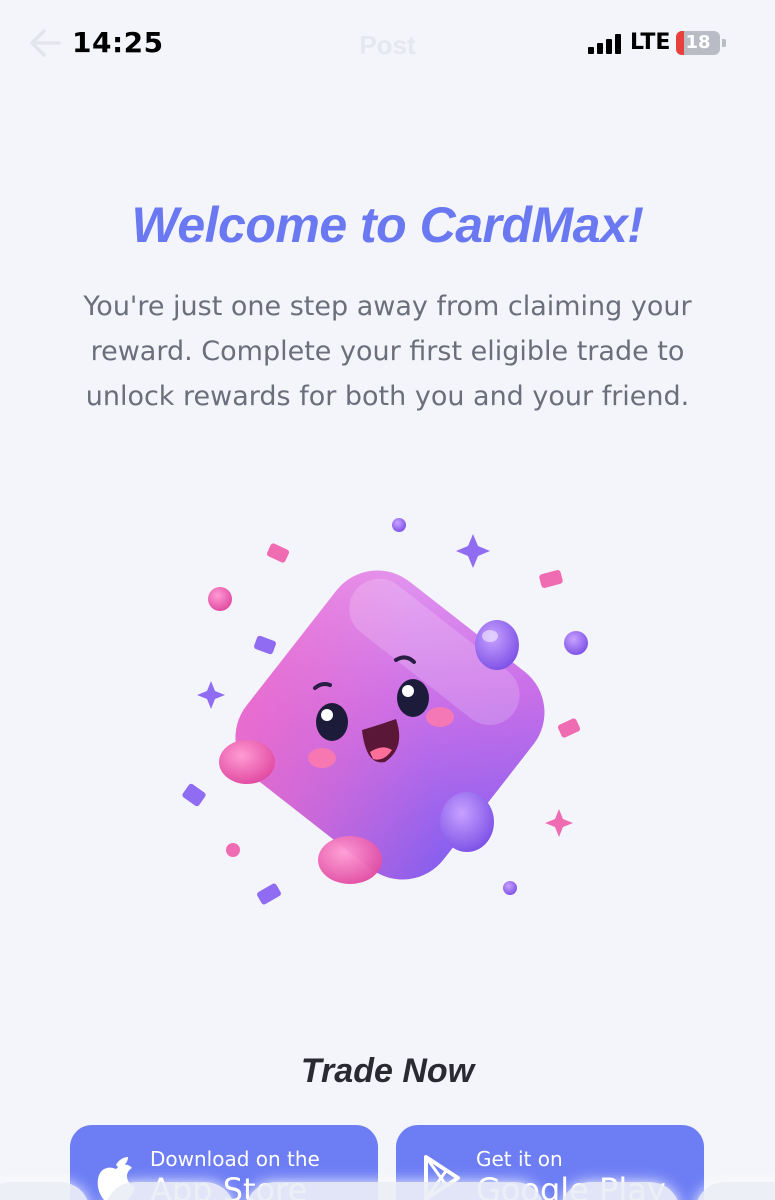 The height and width of the screenshot is (1200, 775). What do you see at coordinates (605, 44) in the screenshot?
I see `signal-icon` at bounding box center [605, 44].